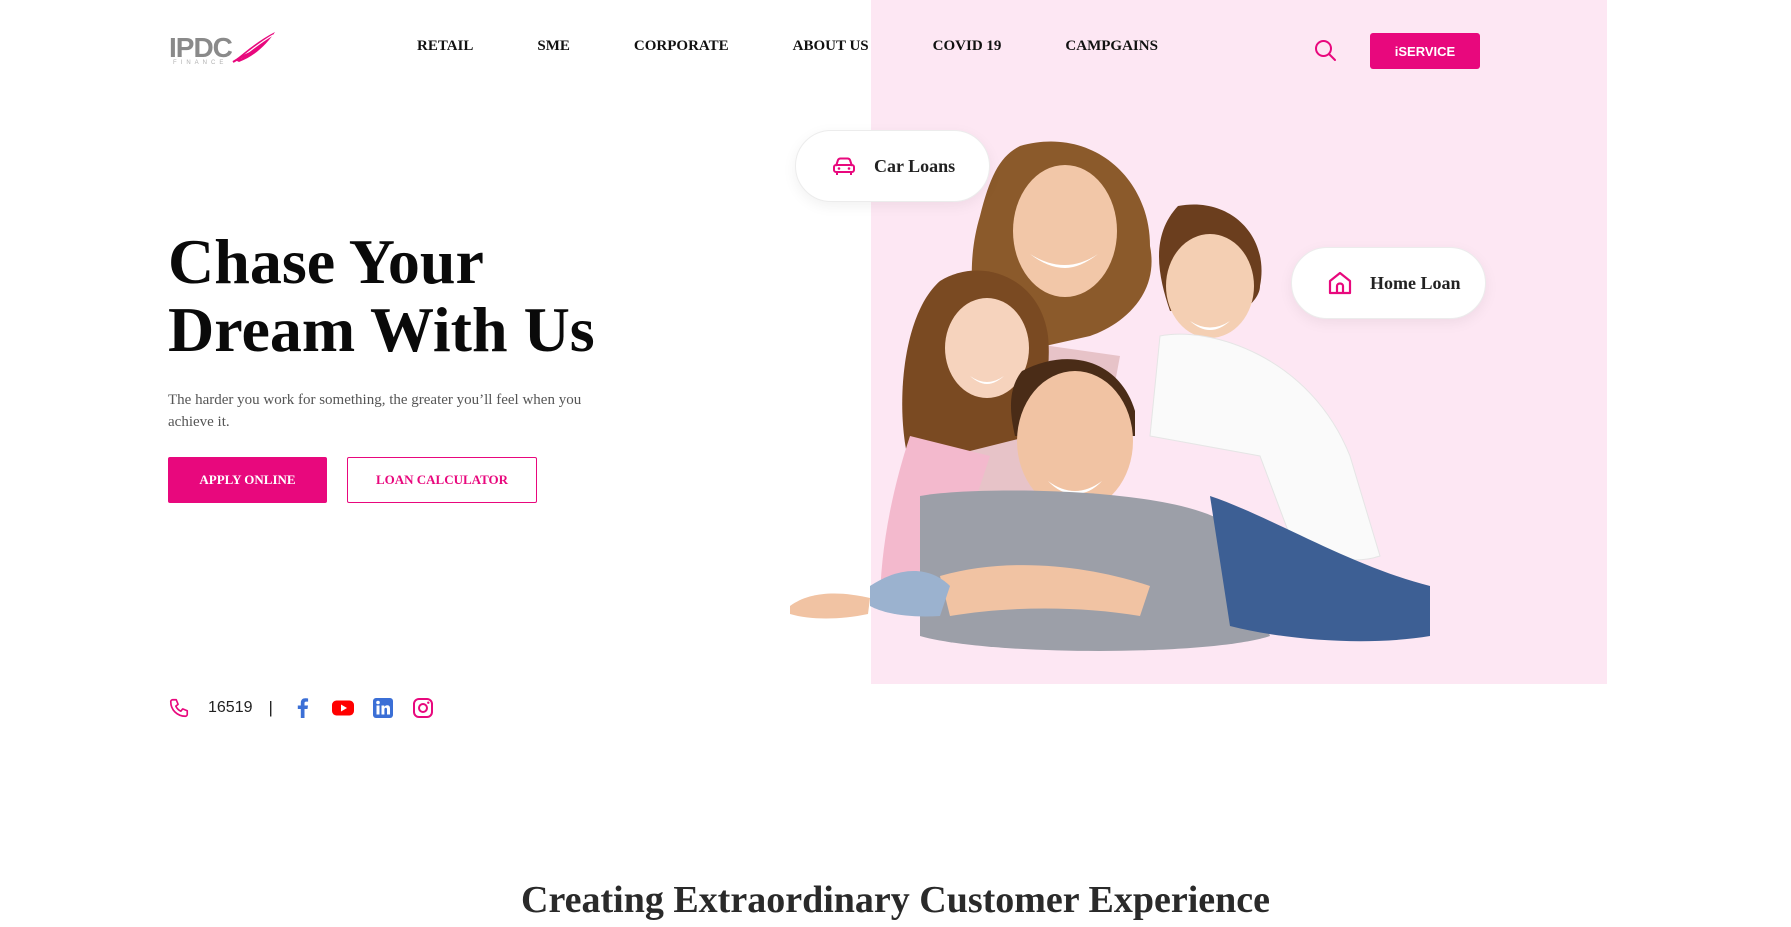 The image size is (1791, 927). What do you see at coordinates (200, 63) in the screenshot?
I see `logo-subtext: FINANCE` at bounding box center [200, 63].